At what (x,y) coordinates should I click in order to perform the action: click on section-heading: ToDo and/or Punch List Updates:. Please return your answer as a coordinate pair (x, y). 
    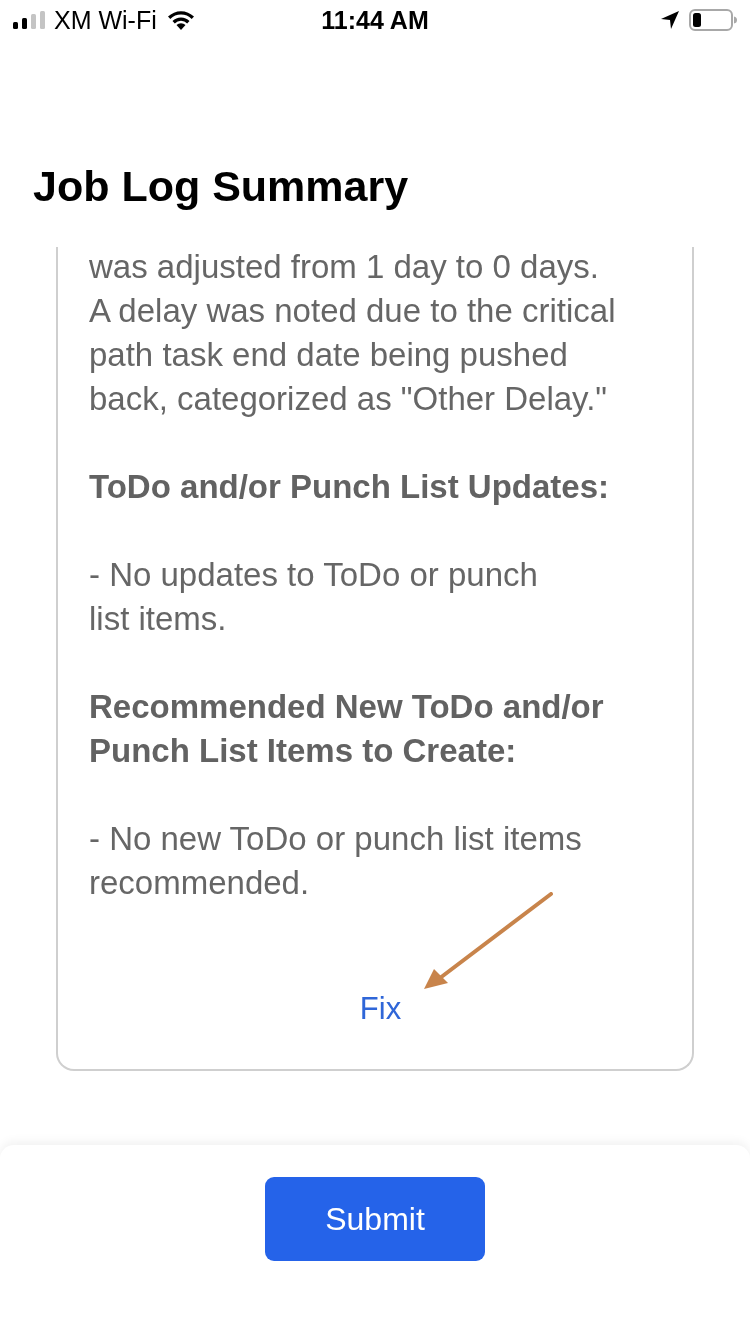
    Looking at the image, I should click on (350, 487).